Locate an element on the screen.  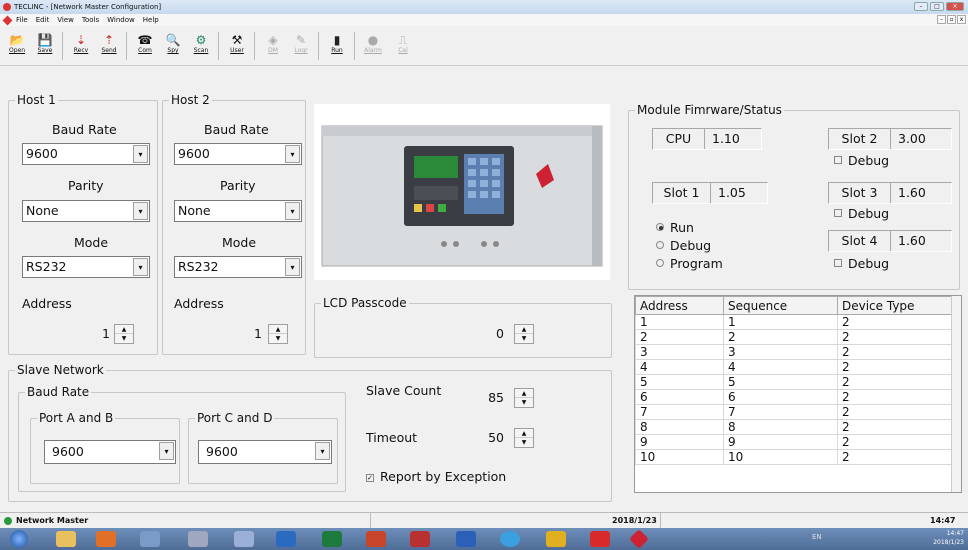
cell-address: 4 is located at coordinates (679, 367).